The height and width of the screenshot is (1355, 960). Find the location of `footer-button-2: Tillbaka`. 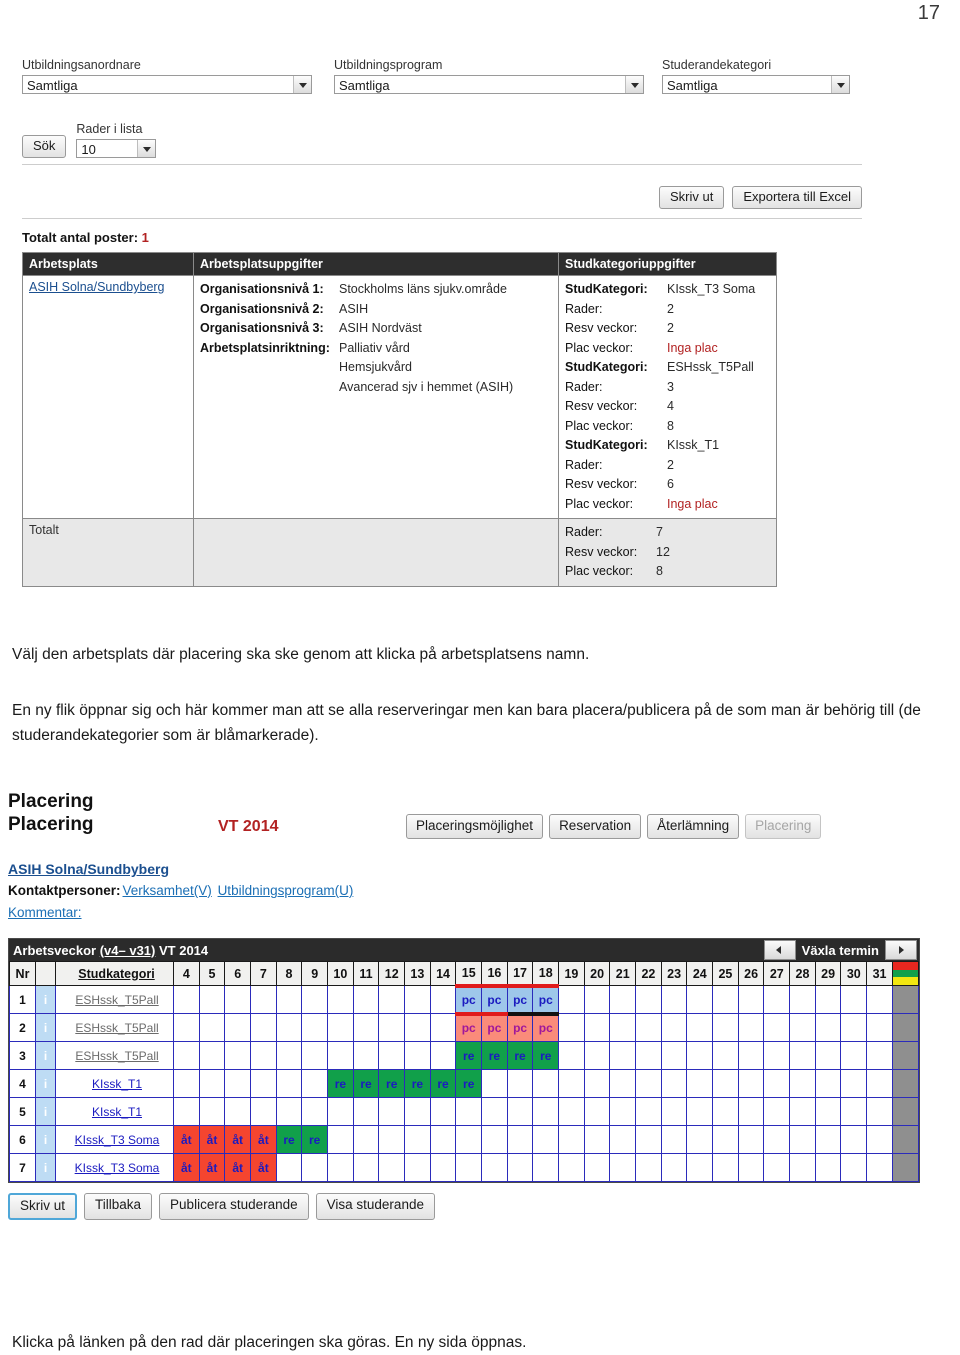

footer-button-2: Tillbaka is located at coordinates (118, 1206).